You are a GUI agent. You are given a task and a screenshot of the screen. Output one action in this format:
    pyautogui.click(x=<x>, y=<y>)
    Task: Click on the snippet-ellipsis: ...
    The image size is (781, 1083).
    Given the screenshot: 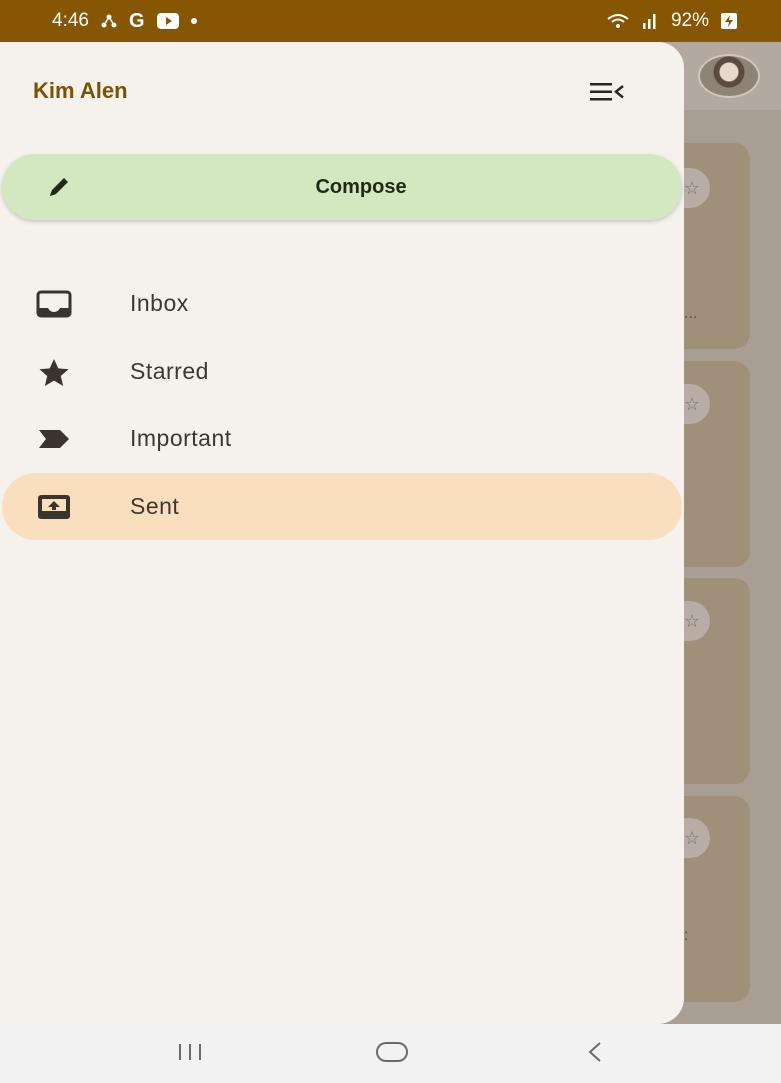 What is the action you would take?
    pyautogui.click(x=691, y=313)
    